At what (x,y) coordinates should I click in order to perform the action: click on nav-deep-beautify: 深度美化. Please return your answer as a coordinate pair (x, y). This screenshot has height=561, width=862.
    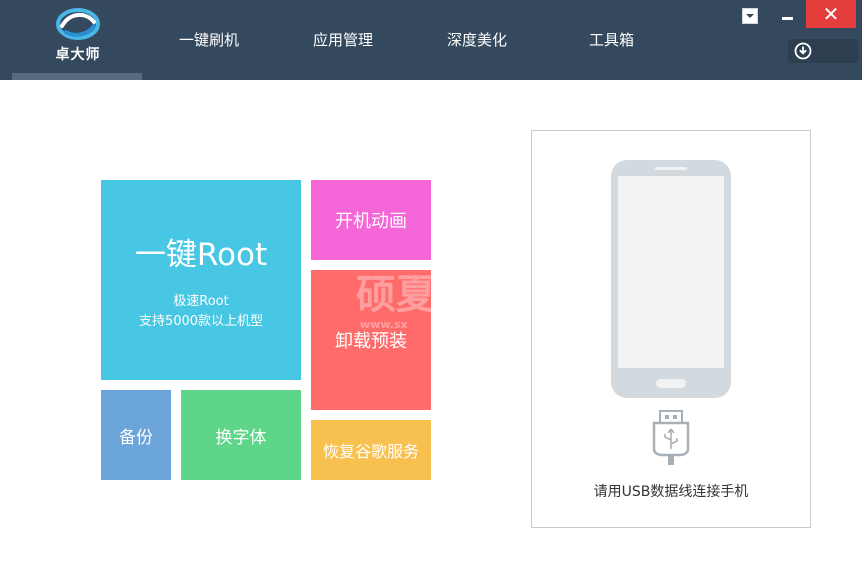
    Looking at the image, I should click on (477, 40).